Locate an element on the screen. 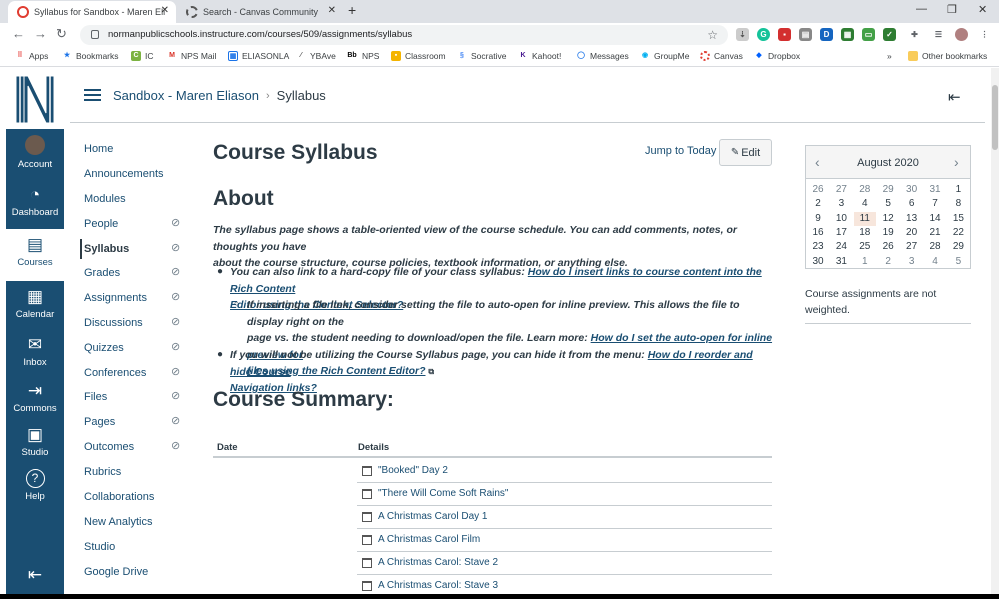  assignment-link: A Christmas Carol Film is located at coordinates (429, 539).